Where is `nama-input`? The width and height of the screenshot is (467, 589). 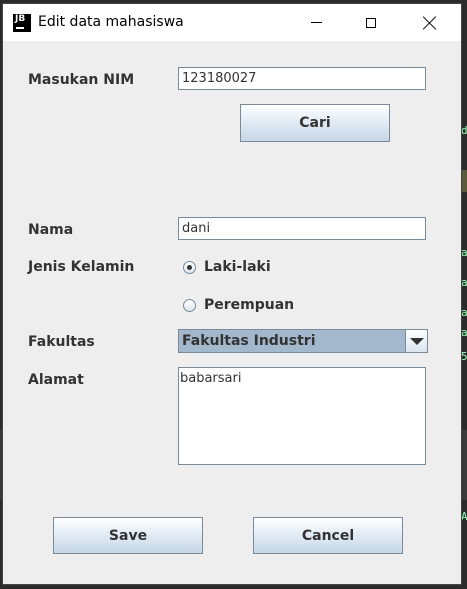 nama-input is located at coordinates (302, 228).